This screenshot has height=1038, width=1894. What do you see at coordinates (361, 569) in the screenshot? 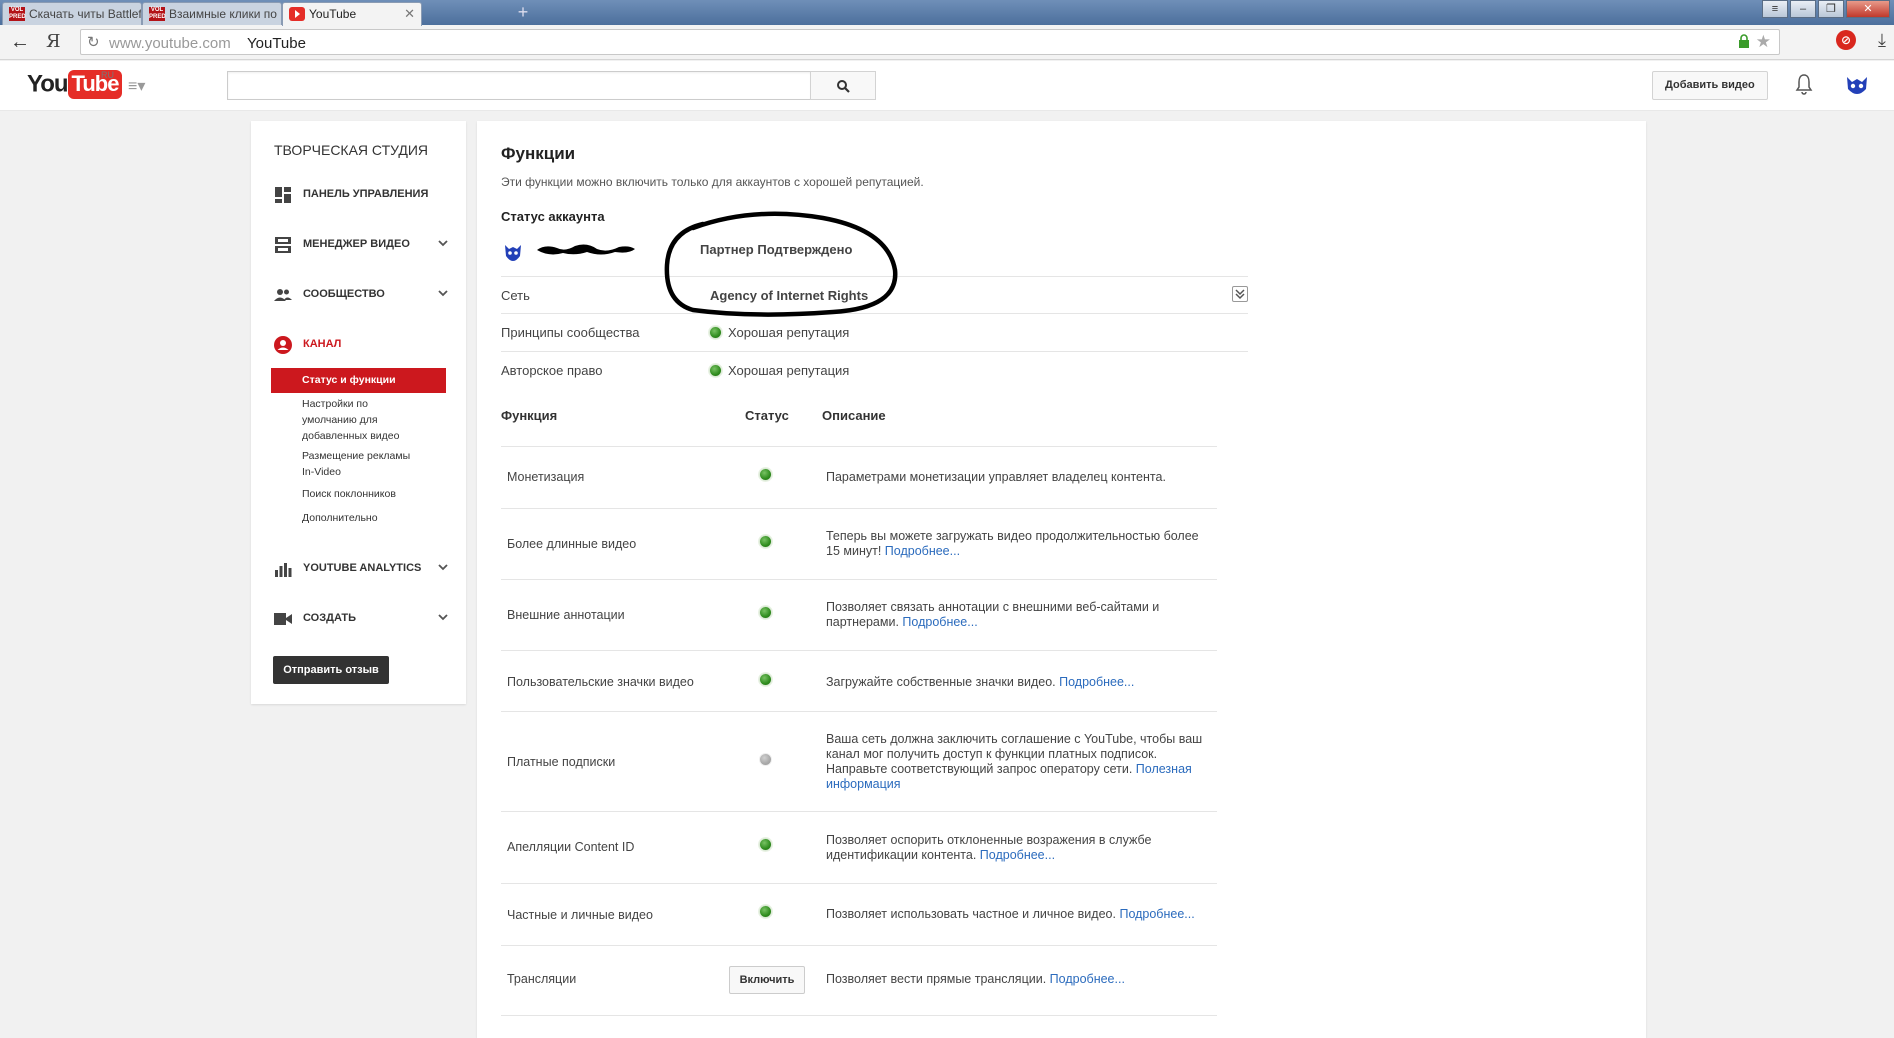
I see `sidebar-item-analytics: YOUTUBE ANALYTICS` at bounding box center [361, 569].